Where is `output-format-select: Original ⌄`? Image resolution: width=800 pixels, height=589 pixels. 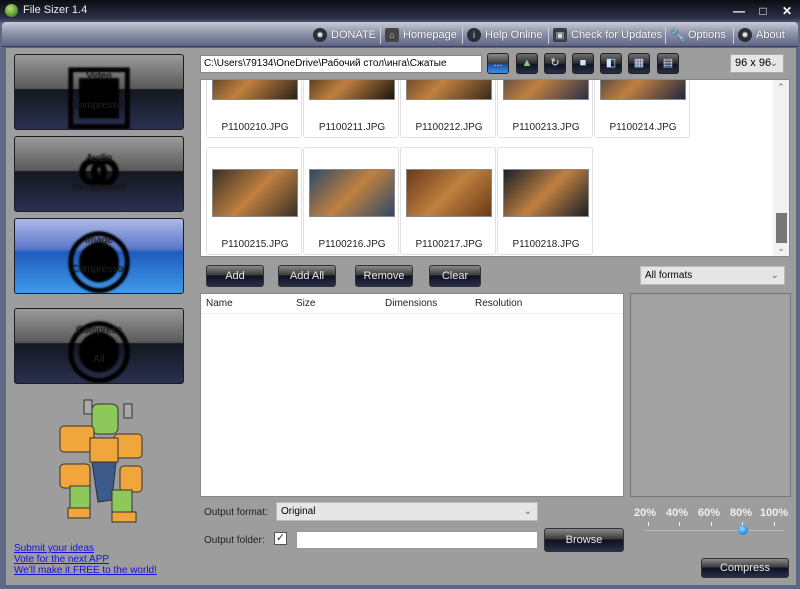
output-format-select: Original ⌄ is located at coordinates (407, 511).